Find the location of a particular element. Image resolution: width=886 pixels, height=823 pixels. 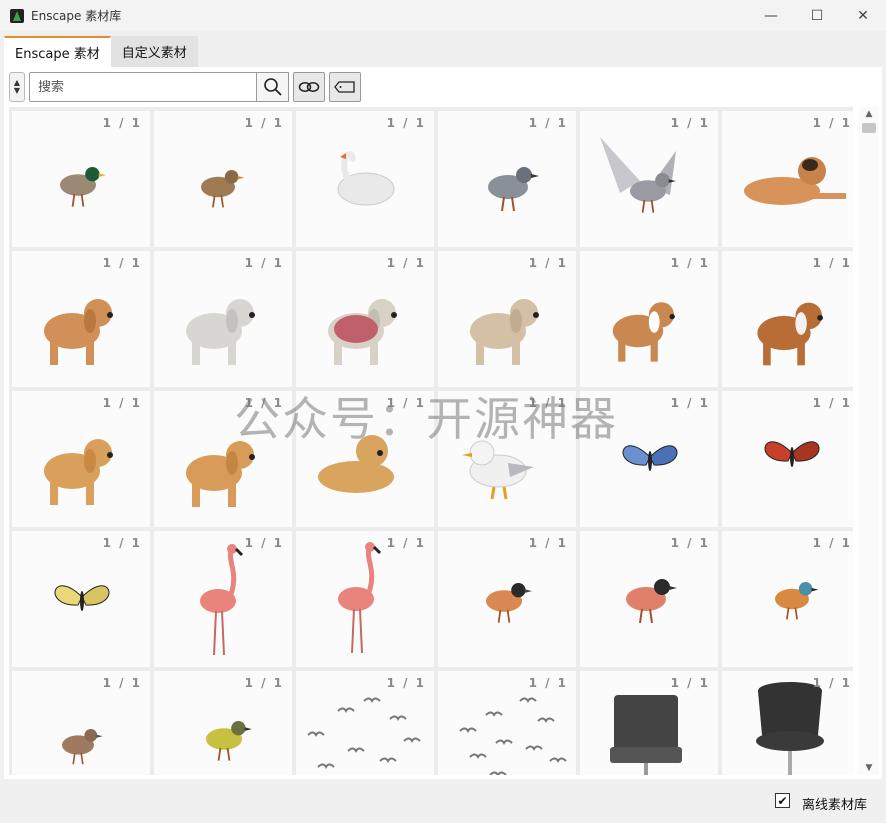

asset-tile-seagull: 1 / 1 is located at coordinates (507, 459).